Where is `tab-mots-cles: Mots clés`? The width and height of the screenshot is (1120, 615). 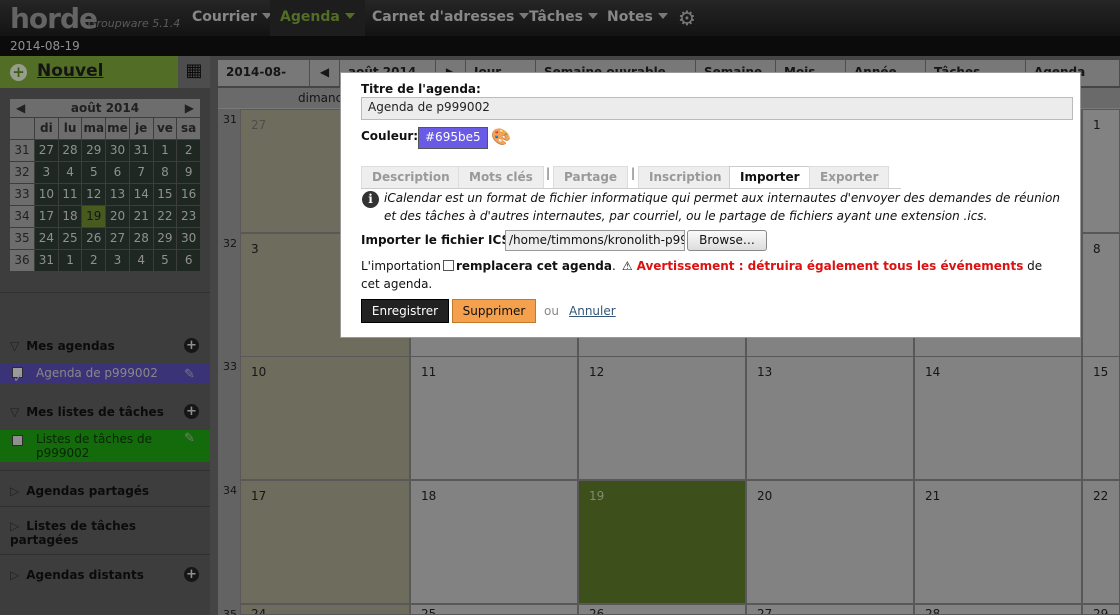
tab-mots-cles: Mots clés is located at coordinates (501, 177).